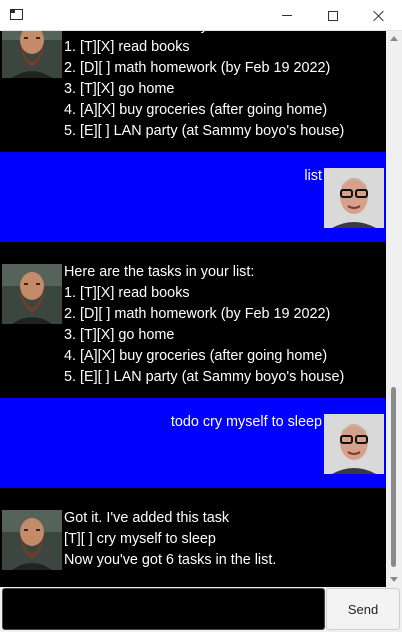  Describe the element at coordinates (394, 309) in the screenshot. I see `vertical-scrollbar` at that location.